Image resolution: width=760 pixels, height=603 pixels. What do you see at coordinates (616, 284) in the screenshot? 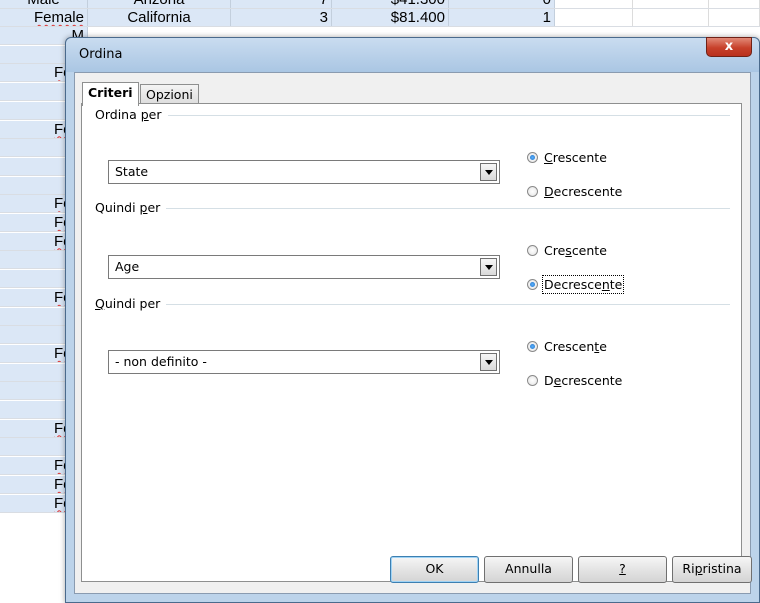
I see `label-text: te` at bounding box center [616, 284].